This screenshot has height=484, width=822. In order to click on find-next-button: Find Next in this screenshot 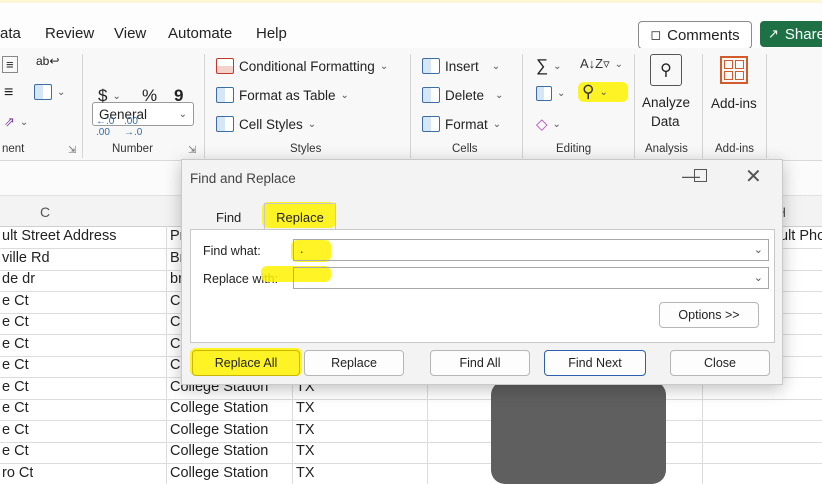, I will do `click(595, 363)`.